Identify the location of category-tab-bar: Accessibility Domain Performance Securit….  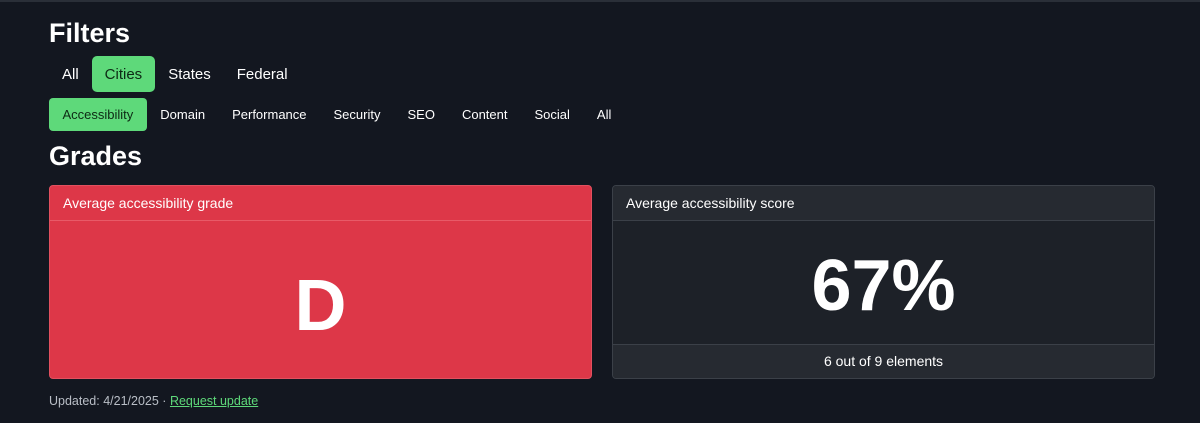
(337, 114).